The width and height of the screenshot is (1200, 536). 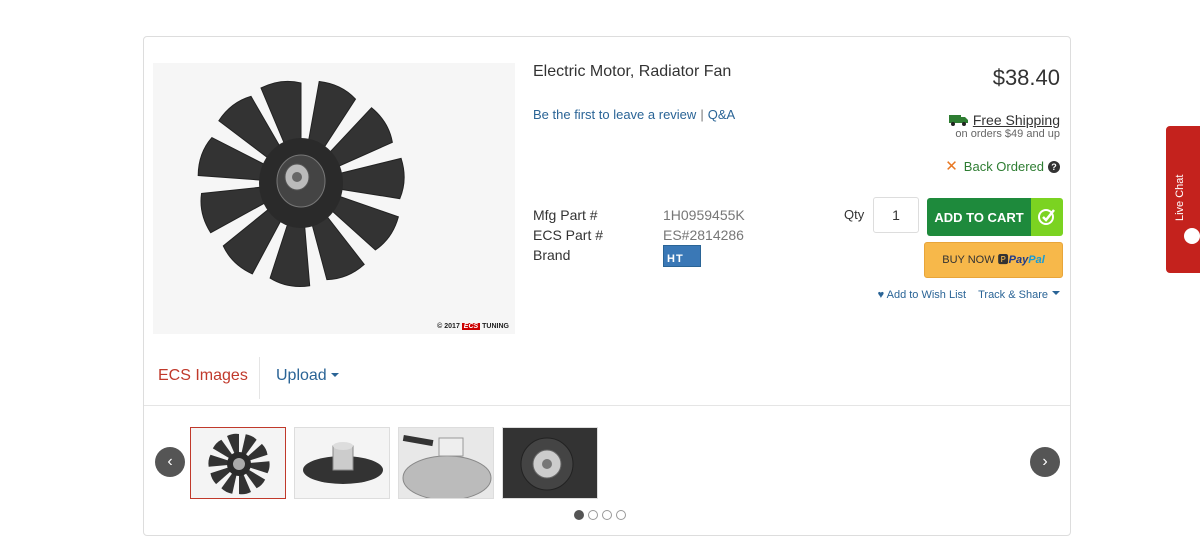 I want to click on thumbnail-fan-hub-closeup, so click(x=550, y=463).